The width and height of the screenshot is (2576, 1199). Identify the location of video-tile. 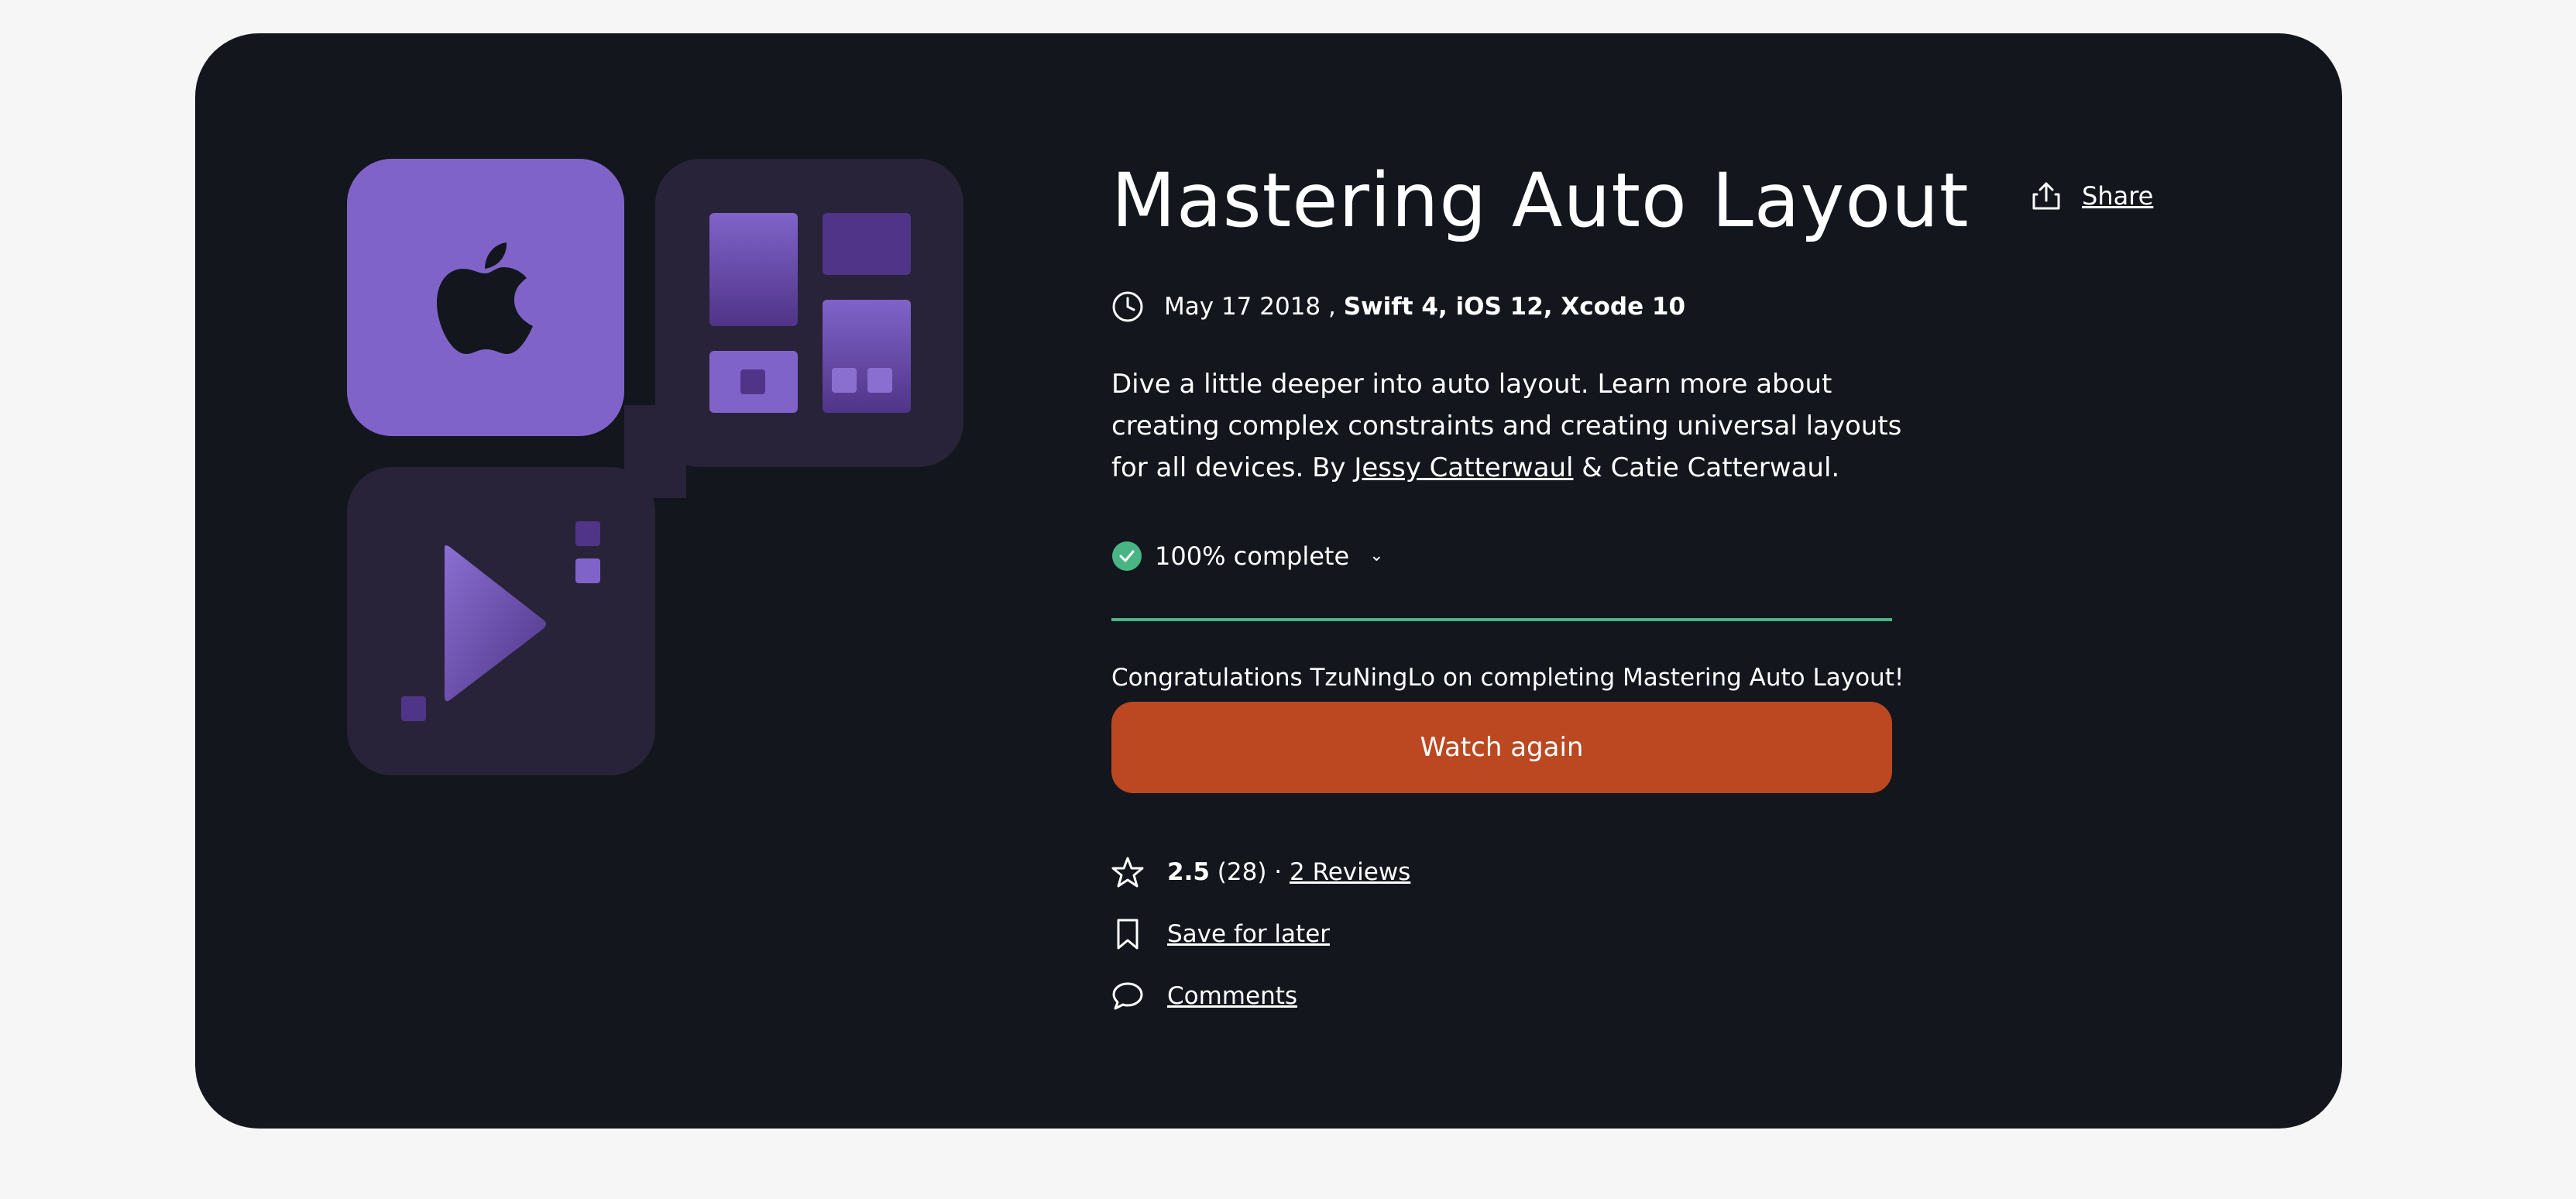
(501, 621).